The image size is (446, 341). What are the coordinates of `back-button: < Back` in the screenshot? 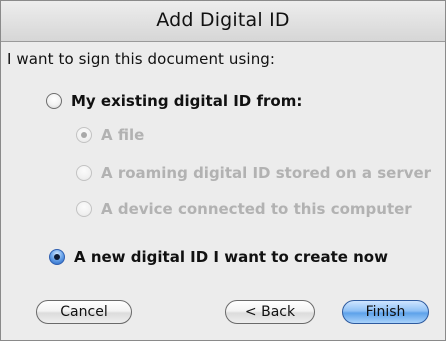 It's located at (270, 312).